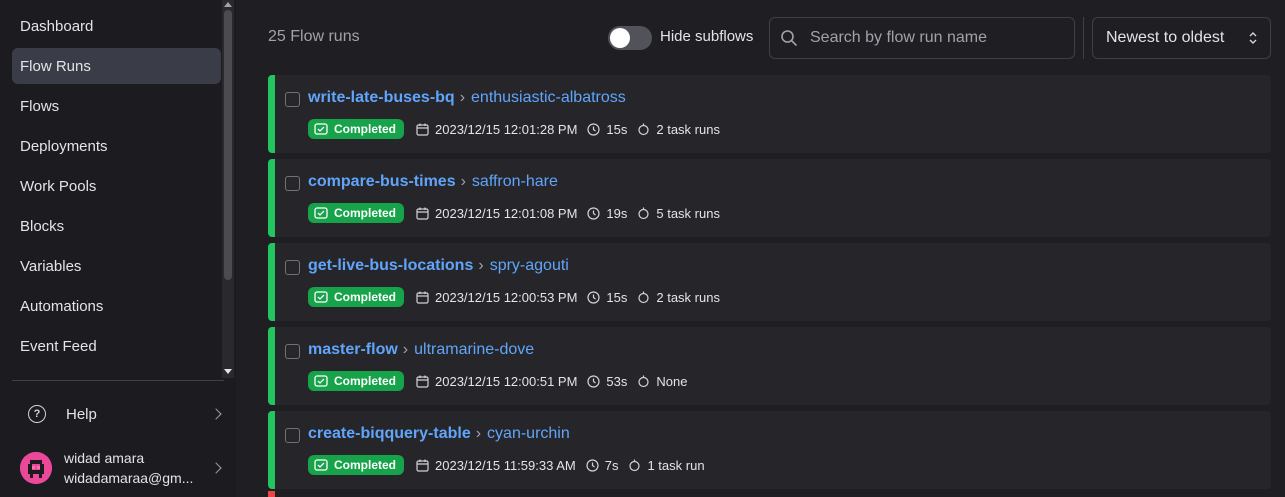 The height and width of the screenshot is (497, 1285). I want to click on sidebar-item-variables: Variables, so click(116, 266).